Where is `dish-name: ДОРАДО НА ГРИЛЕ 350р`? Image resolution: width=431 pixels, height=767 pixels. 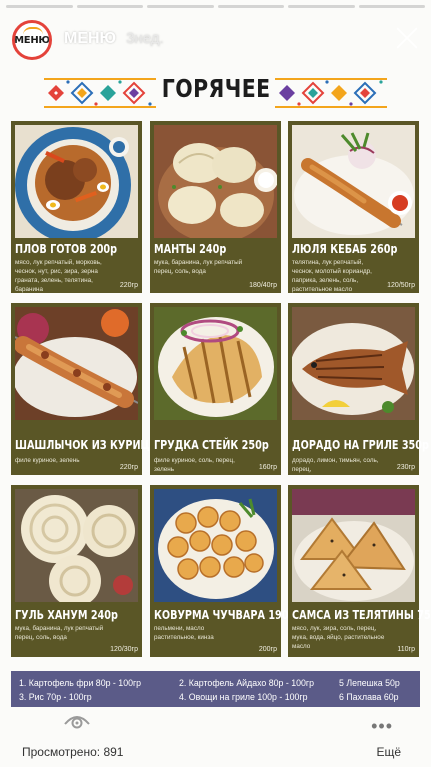 dish-name: ДОРАДО НА ГРИЛЕ 350р is located at coordinates (360, 444).